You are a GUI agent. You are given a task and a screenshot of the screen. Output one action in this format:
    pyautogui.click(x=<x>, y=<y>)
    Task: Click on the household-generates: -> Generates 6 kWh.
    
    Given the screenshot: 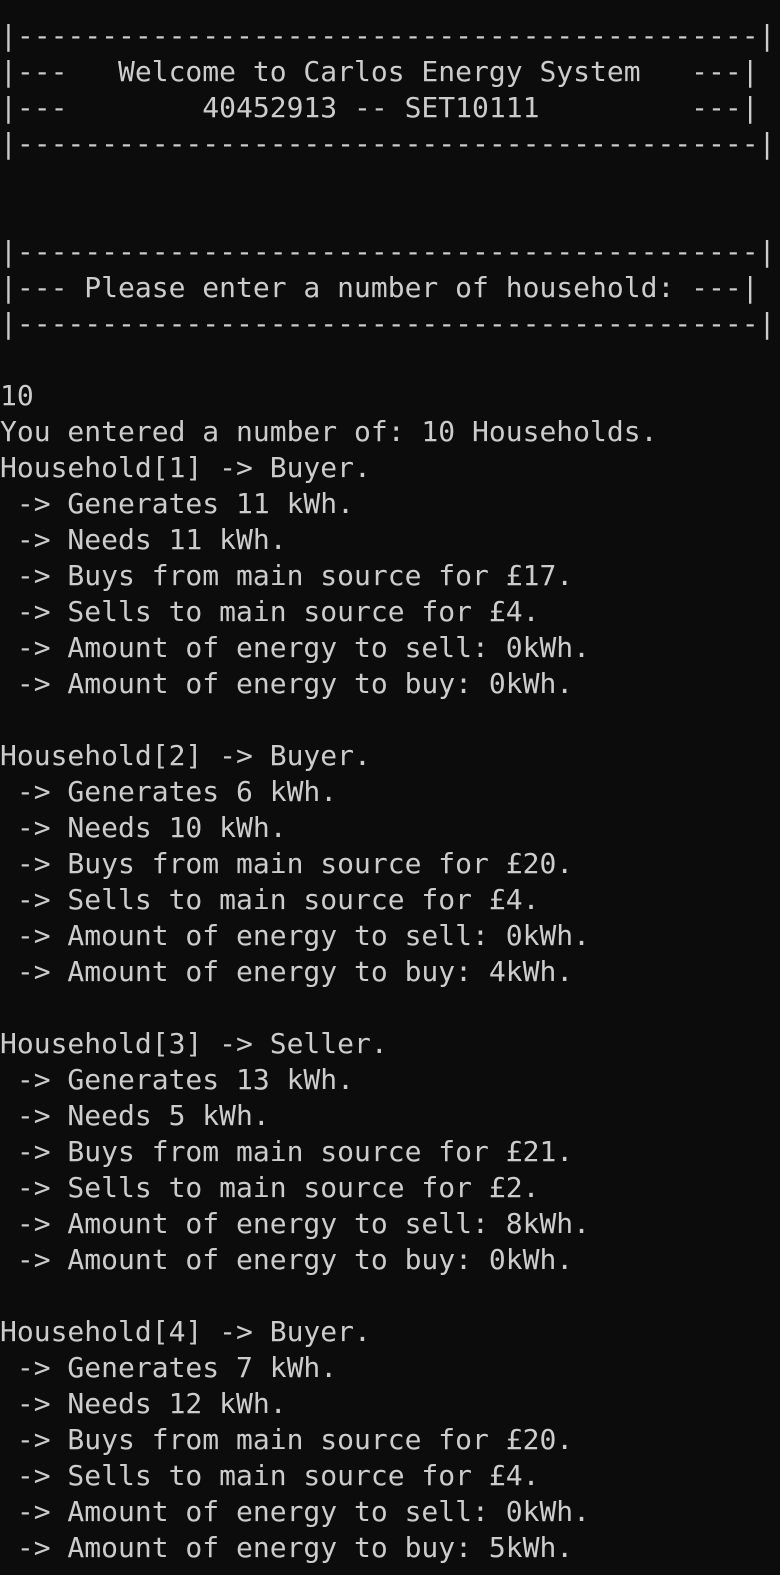 What is the action you would take?
    pyautogui.click(x=169, y=791)
    